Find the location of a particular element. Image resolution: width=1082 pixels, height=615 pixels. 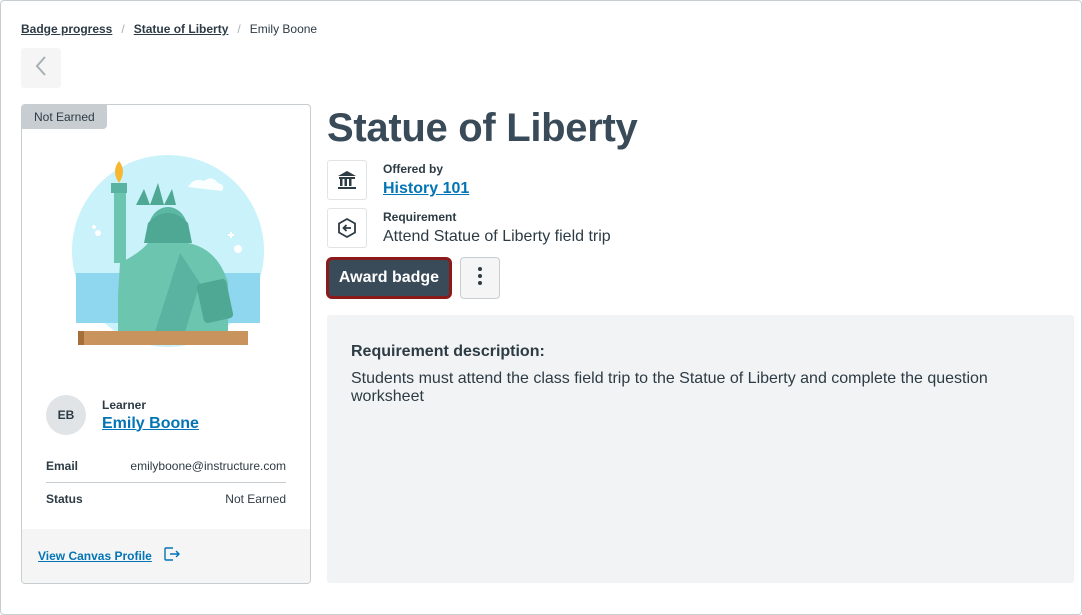

badge-image is located at coordinates (168, 253).